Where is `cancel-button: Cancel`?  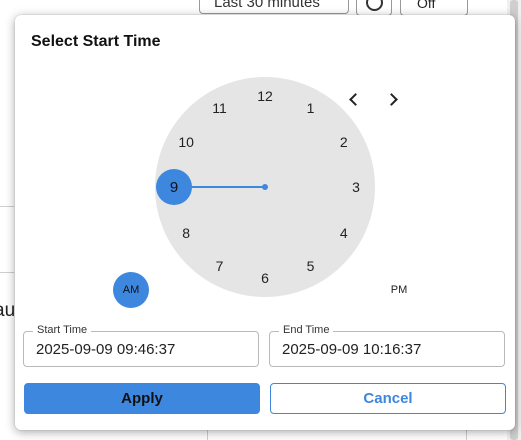 cancel-button: Cancel is located at coordinates (388, 398).